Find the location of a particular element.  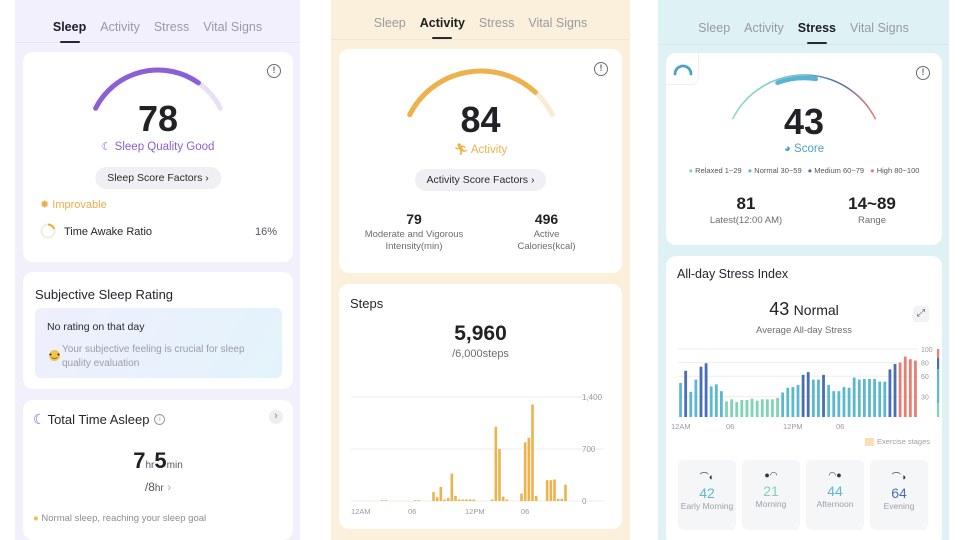

arc-icon is located at coordinates (683, 70).